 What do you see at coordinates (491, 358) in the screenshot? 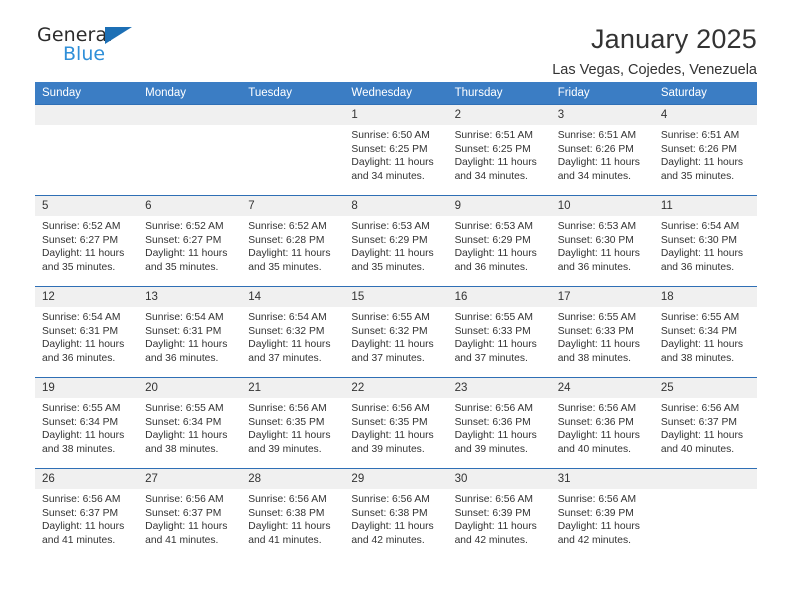
I see `day-detail-line: and 37 minutes.` at bounding box center [491, 358].